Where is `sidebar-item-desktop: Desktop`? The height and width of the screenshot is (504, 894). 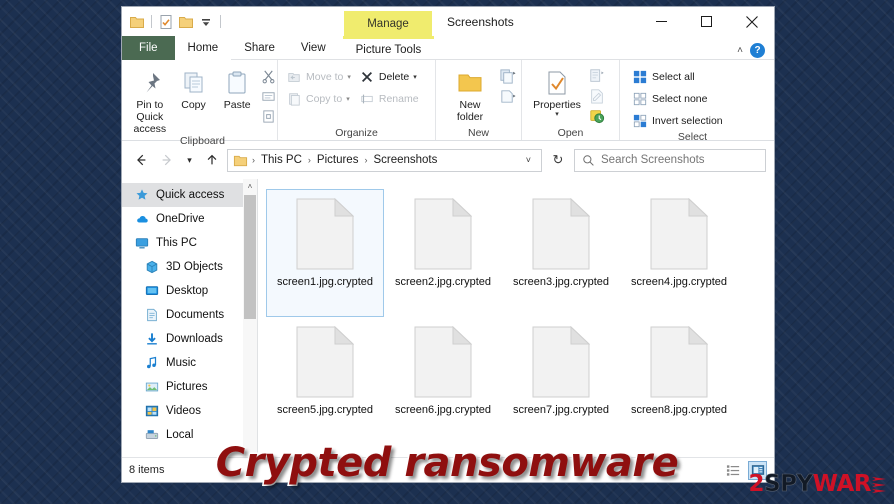
sidebar-item-desktop: Desktop is located at coordinates (189, 291).